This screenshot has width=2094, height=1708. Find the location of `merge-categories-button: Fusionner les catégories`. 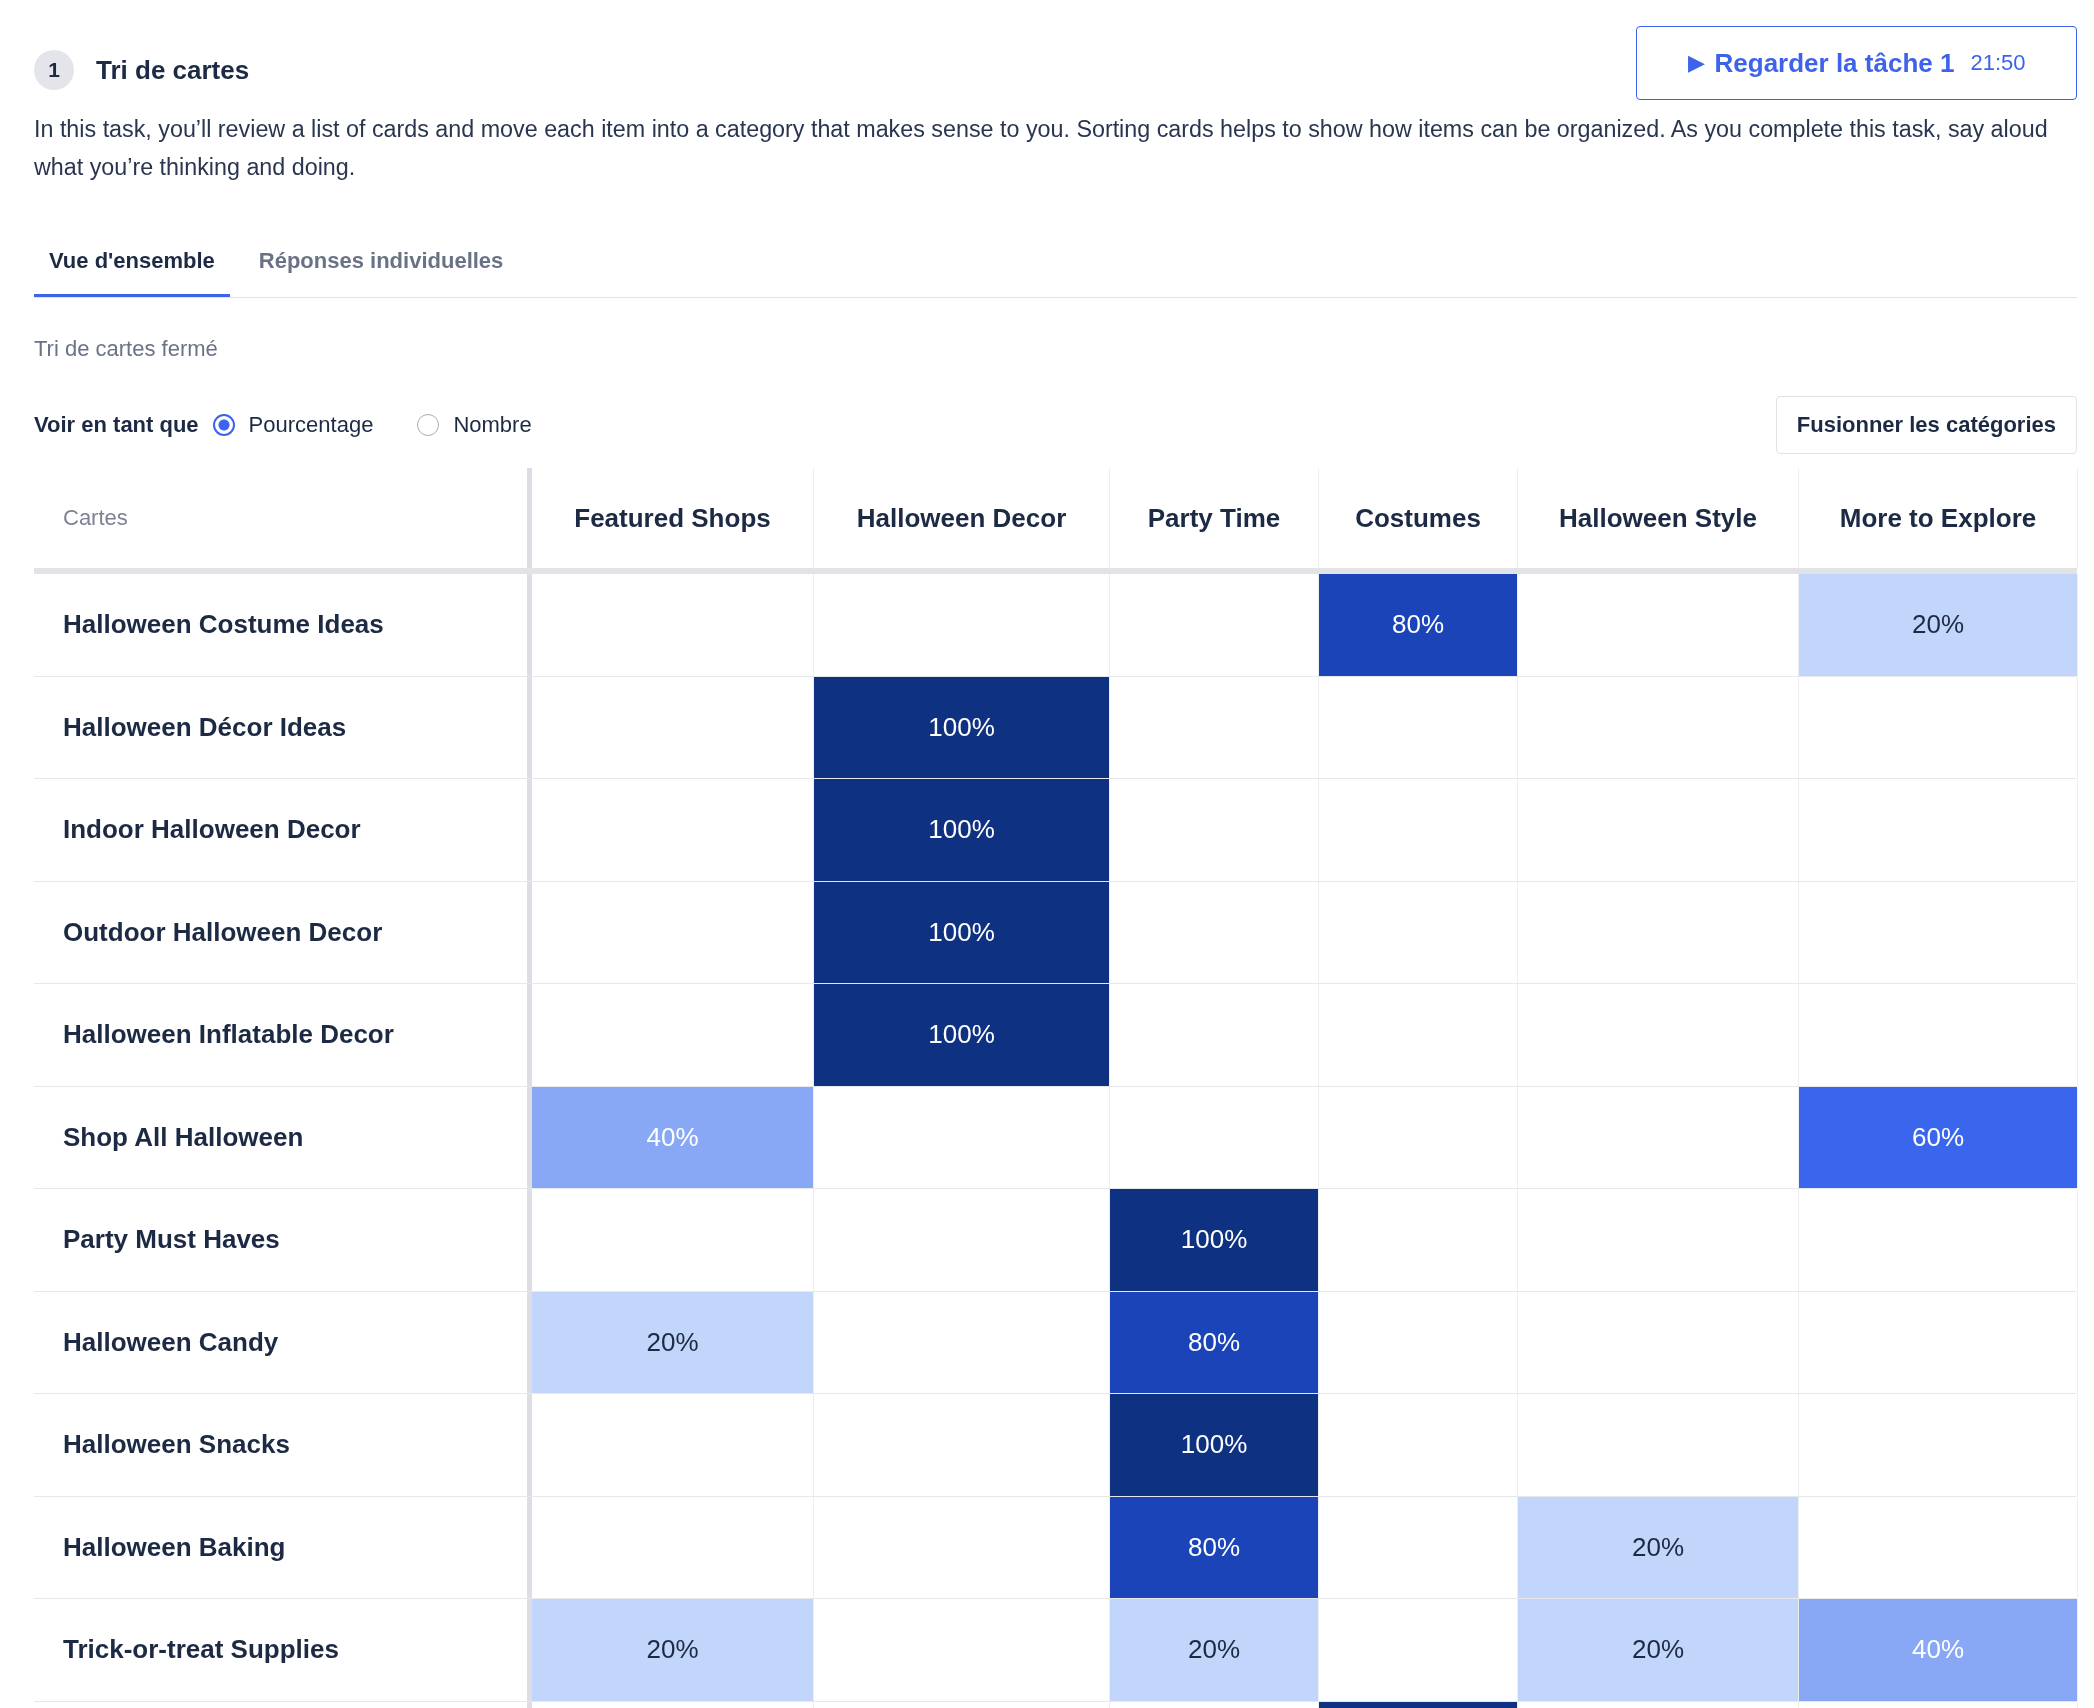

merge-categories-button: Fusionner les catégories is located at coordinates (1926, 425).